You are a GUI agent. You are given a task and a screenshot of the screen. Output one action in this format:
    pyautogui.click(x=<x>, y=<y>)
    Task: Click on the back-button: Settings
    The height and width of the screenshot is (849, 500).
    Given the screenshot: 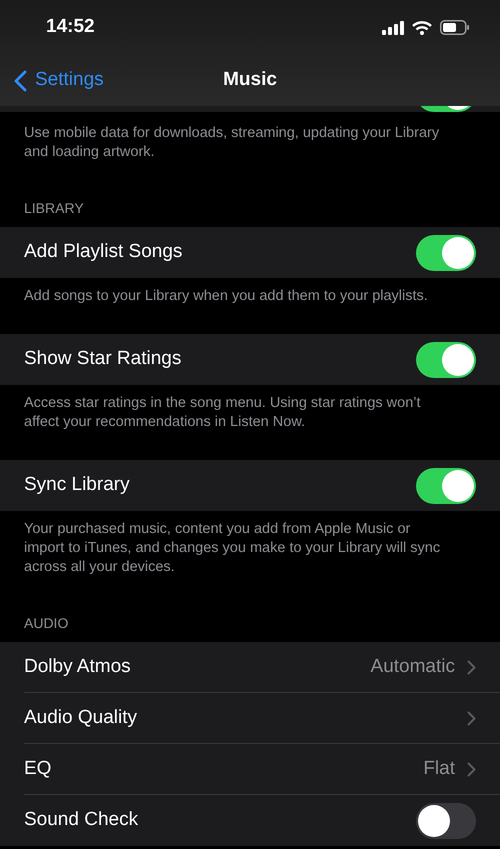 What is the action you would take?
    pyautogui.click(x=52, y=80)
    